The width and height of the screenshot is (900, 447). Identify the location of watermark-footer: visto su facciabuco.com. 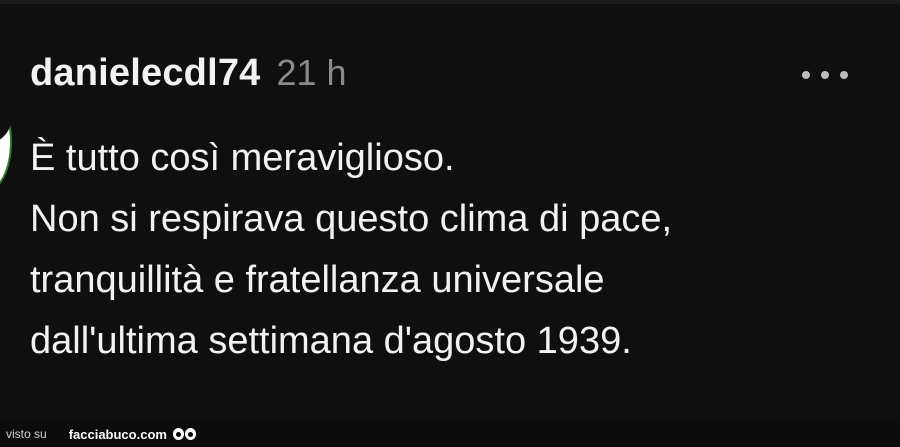
(450, 434).